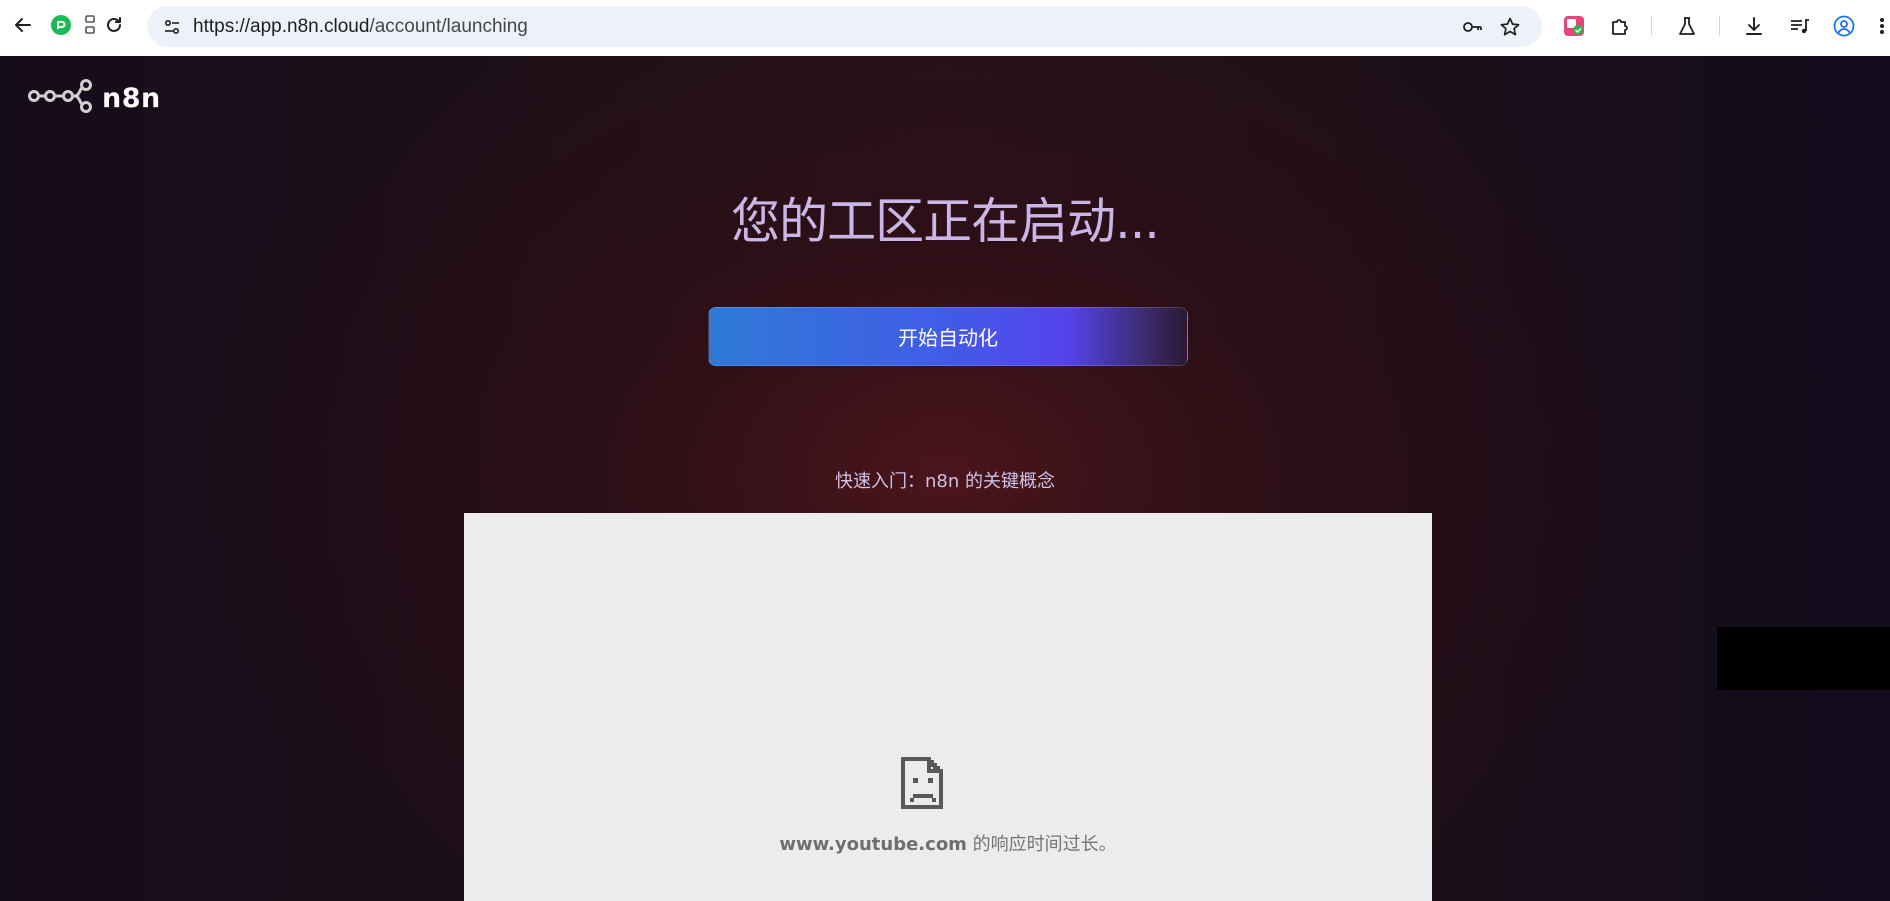 The height and width of the screenshot is (901, 1890). Describe the element at coordinates (281, 26) in the screenshot. I see `url-host: https://app.n8n.cloud` at that location.